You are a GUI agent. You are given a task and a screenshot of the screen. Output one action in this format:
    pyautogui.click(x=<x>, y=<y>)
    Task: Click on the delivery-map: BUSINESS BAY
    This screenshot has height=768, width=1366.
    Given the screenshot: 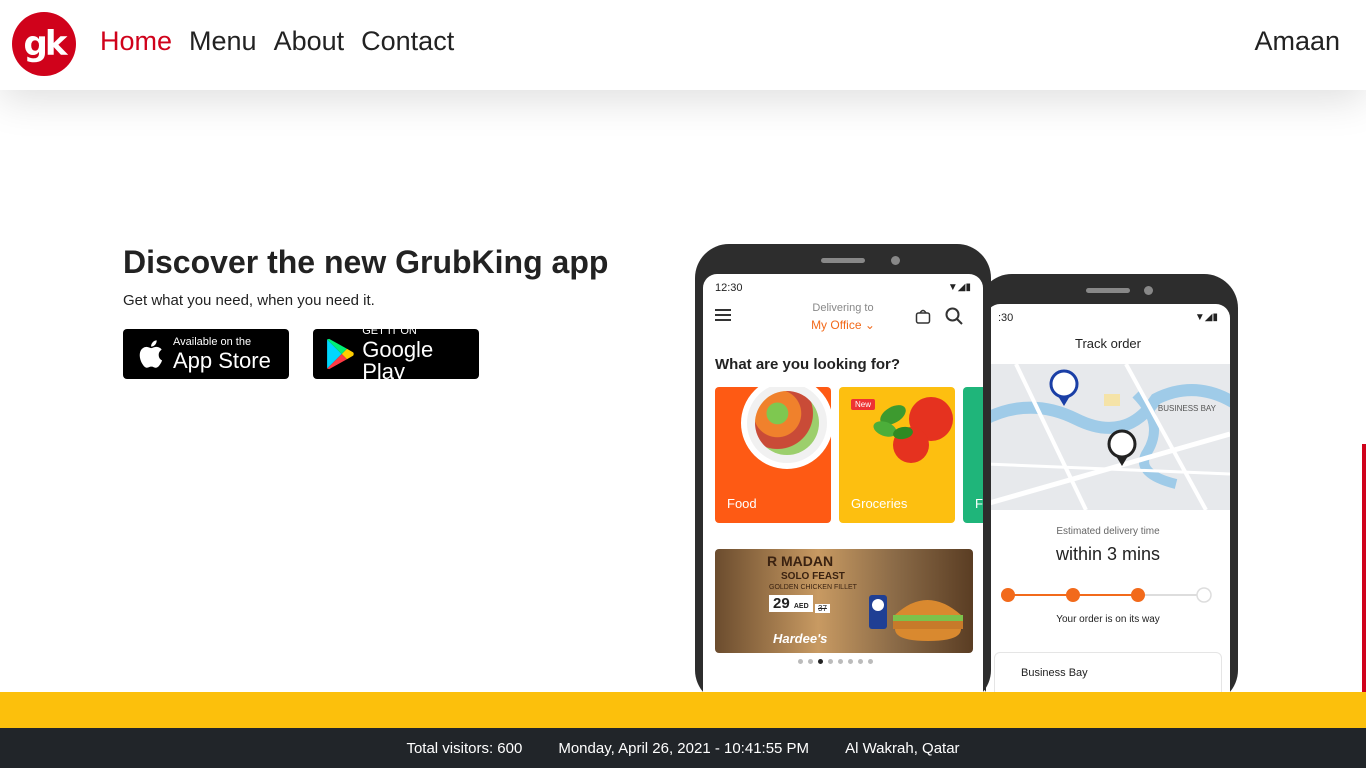 What is the action you would take?
    pyautogui.click(x=1108, y=437)
    